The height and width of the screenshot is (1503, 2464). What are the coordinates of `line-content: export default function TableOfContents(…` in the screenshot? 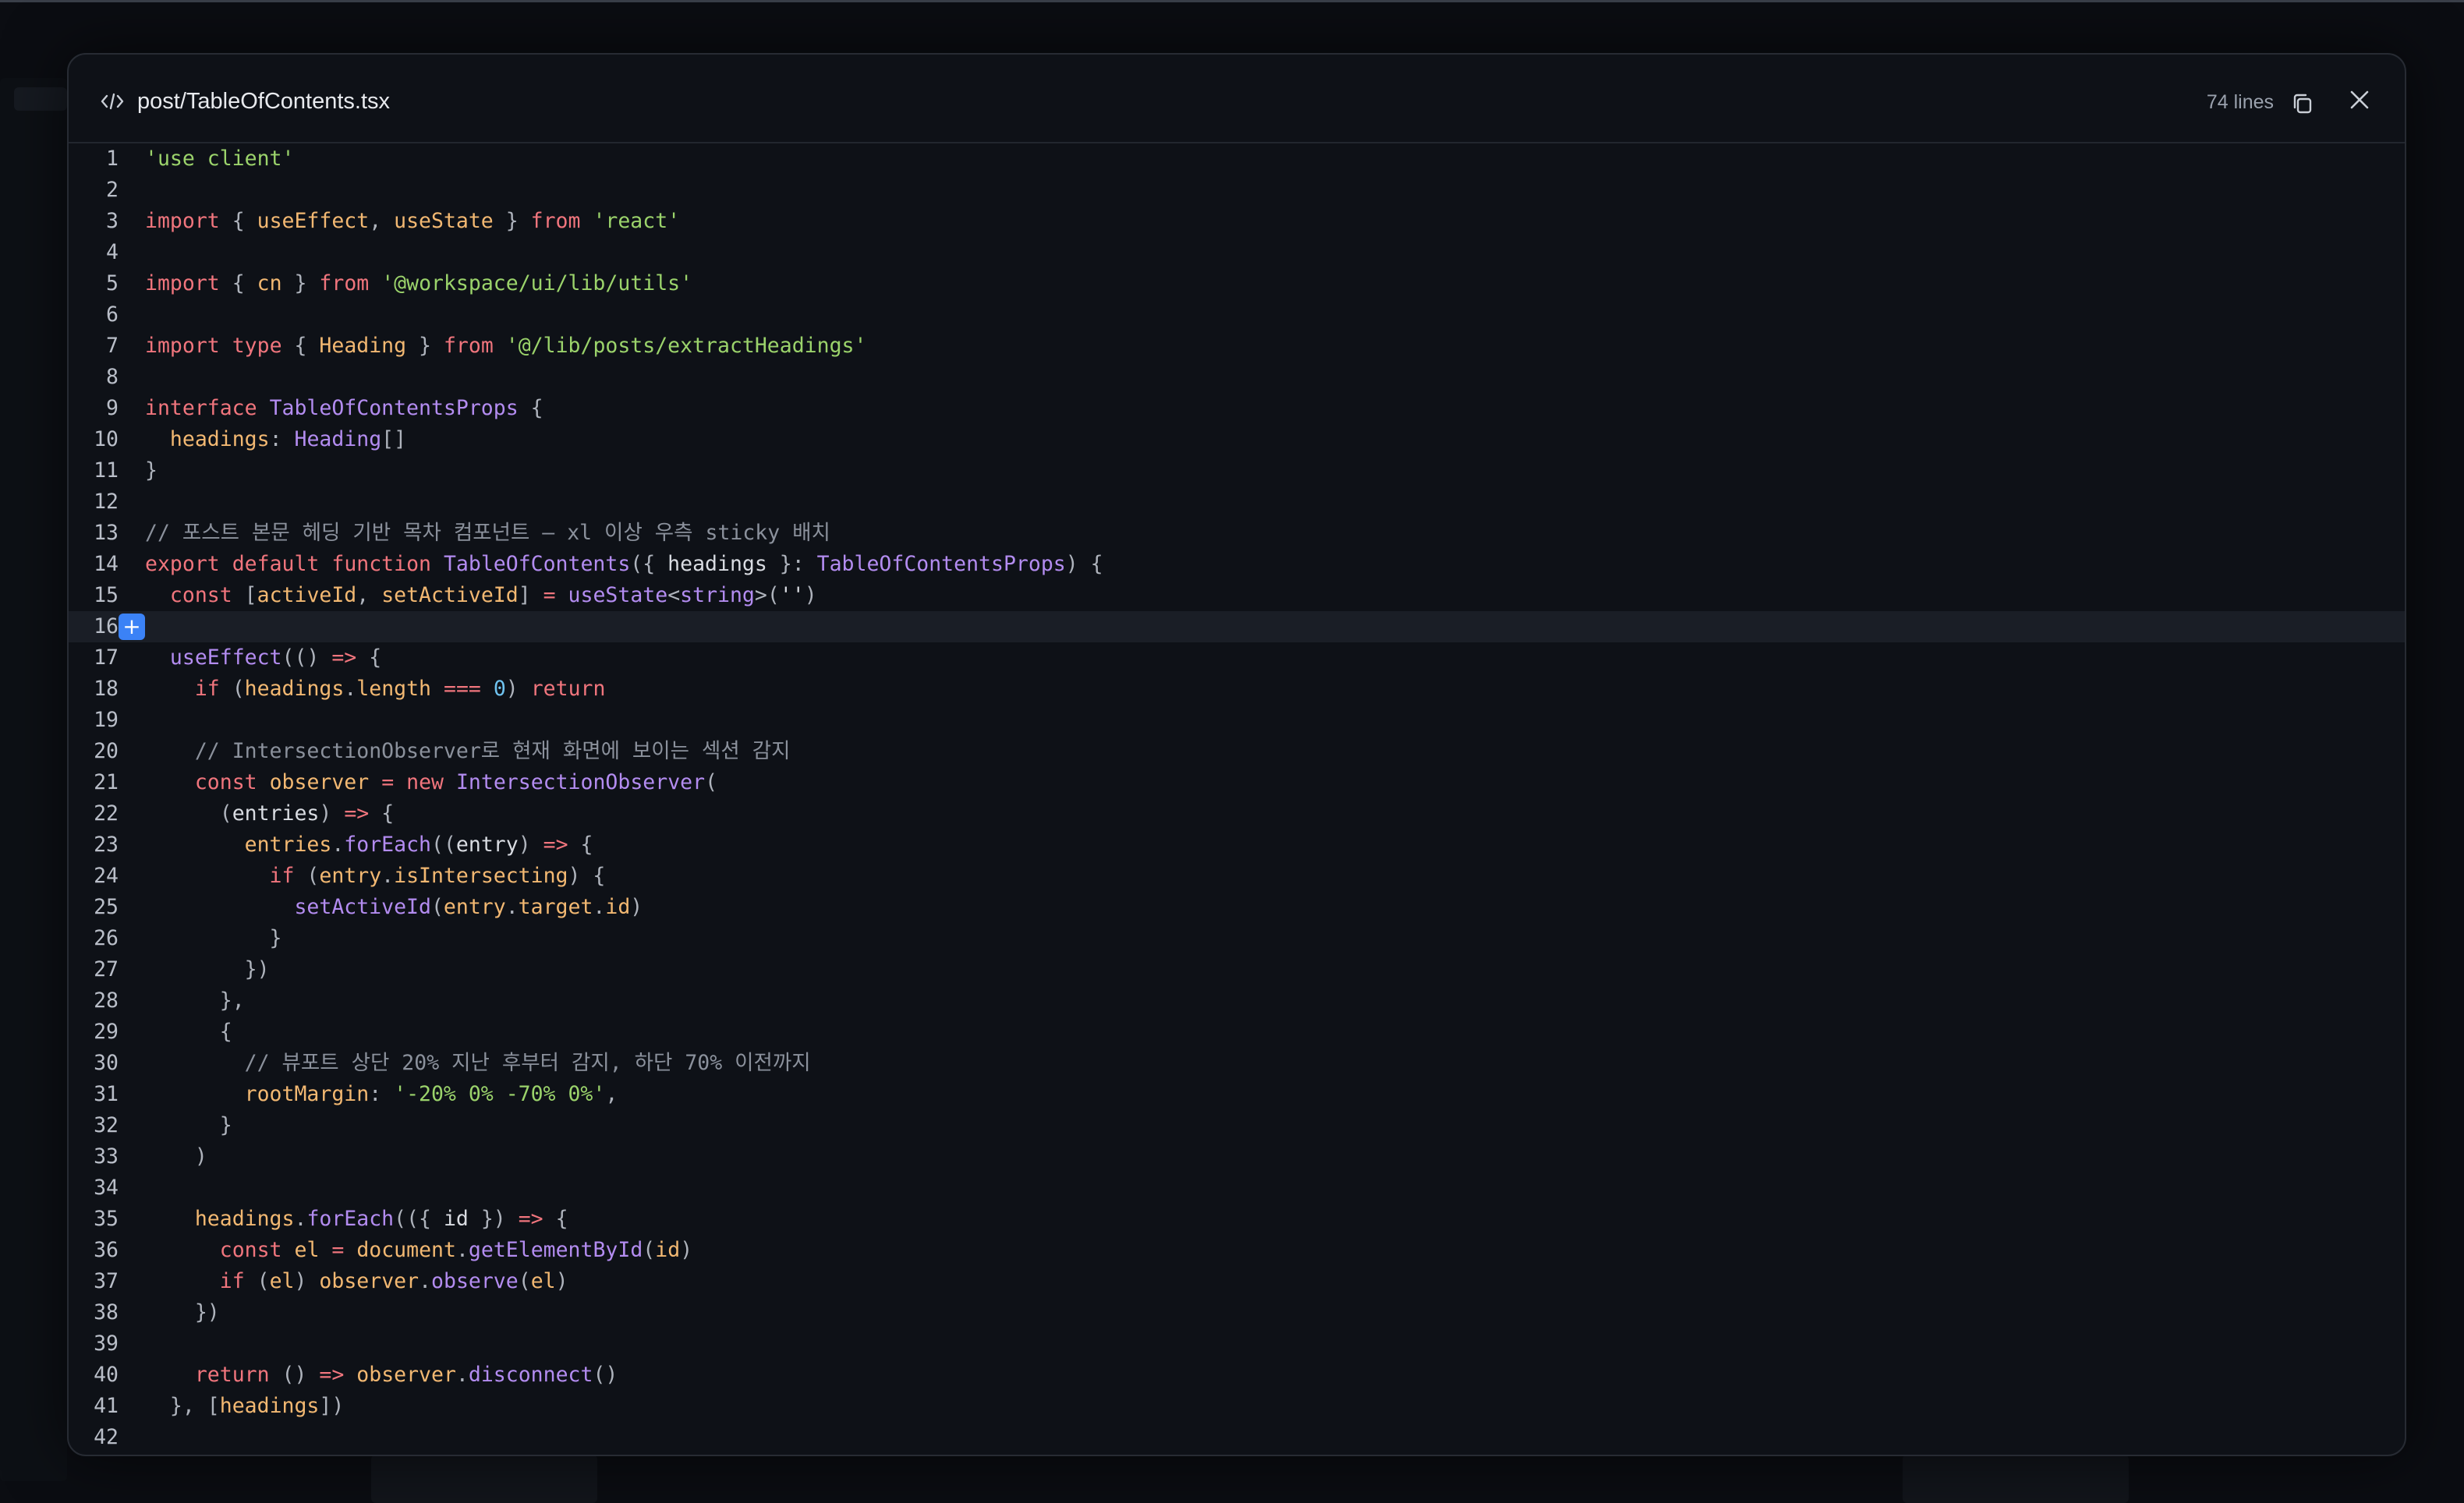 It's located at (624, 564).